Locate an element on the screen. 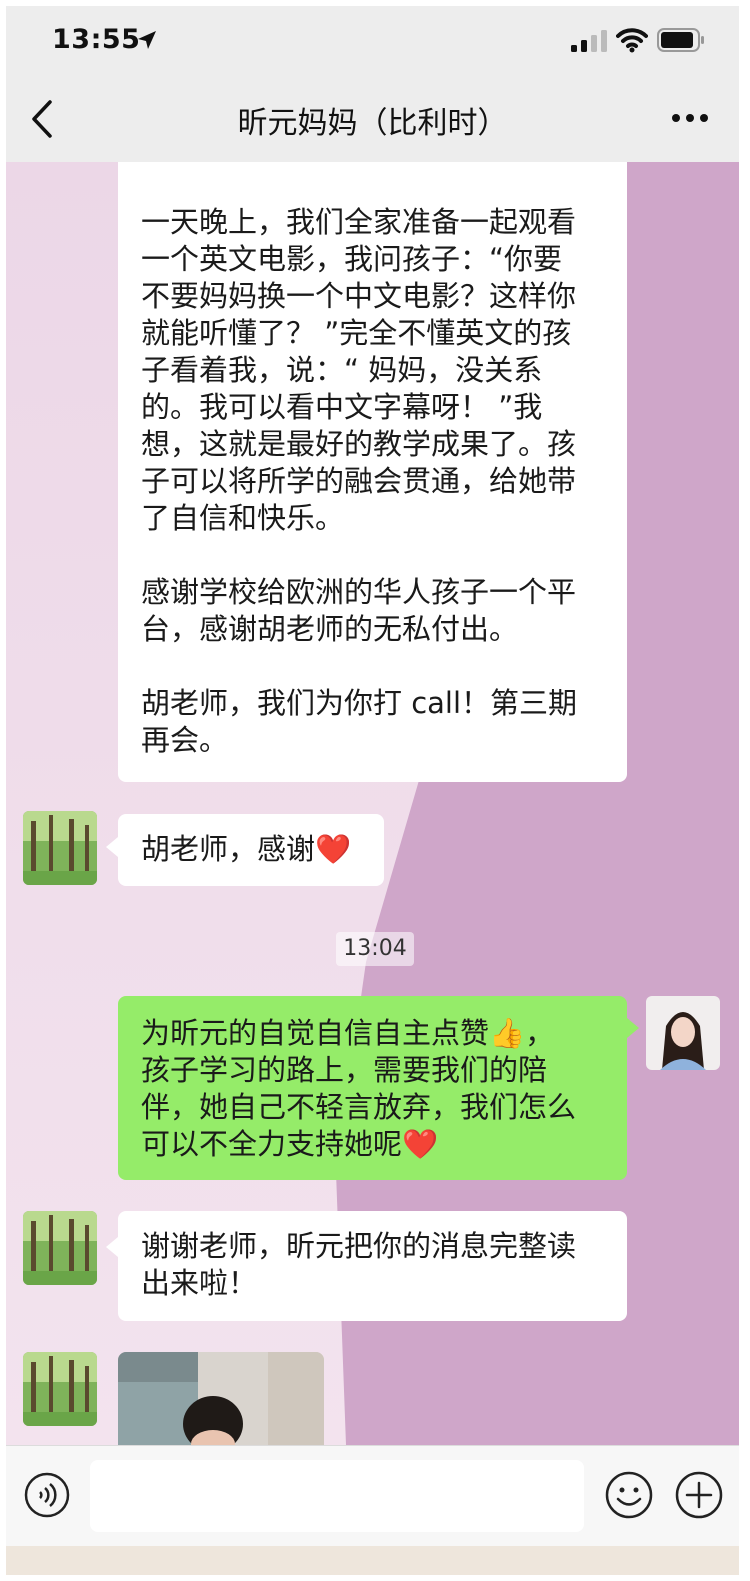 This screenshot has width=750, height=1581. back-chevron-icon is located at coordinates (42, 119).